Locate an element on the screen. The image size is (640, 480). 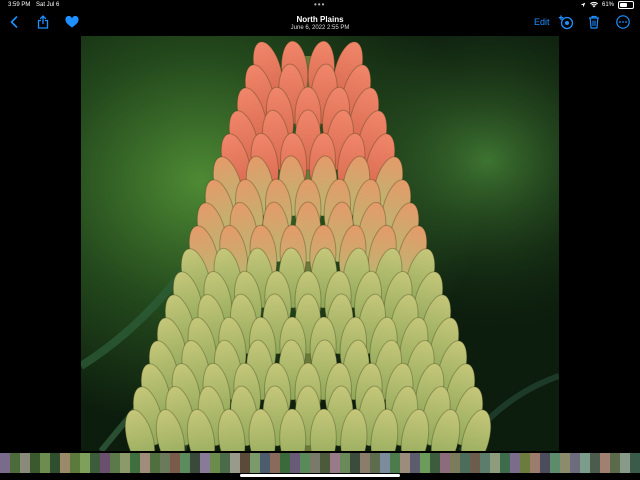
status-bar: 3:59 PM Sat Jul 6 ••• 61% is located at coordinates (320, 6).